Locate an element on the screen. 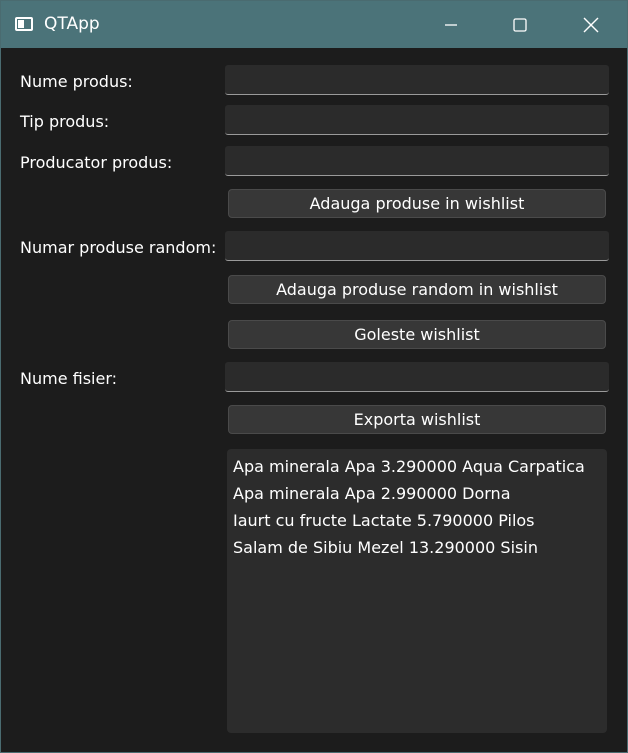 This screenshot has height=753, width=628. list-item: Apa minerala Apa 2.990000 Dorna is located at coordinates (417, 493).